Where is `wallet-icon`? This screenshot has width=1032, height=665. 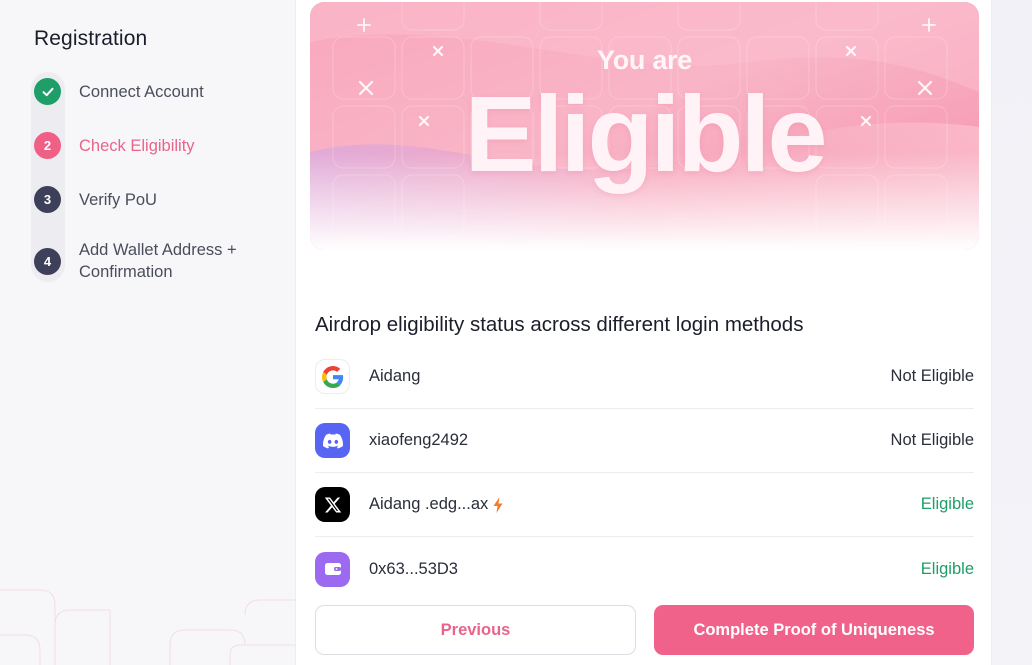
wallet-icon is located at coordinates (332, 569).